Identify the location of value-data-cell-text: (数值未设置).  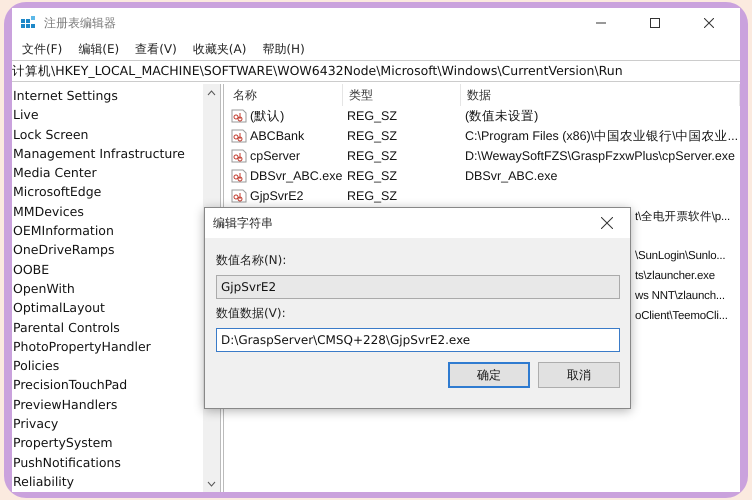
(502, 116).